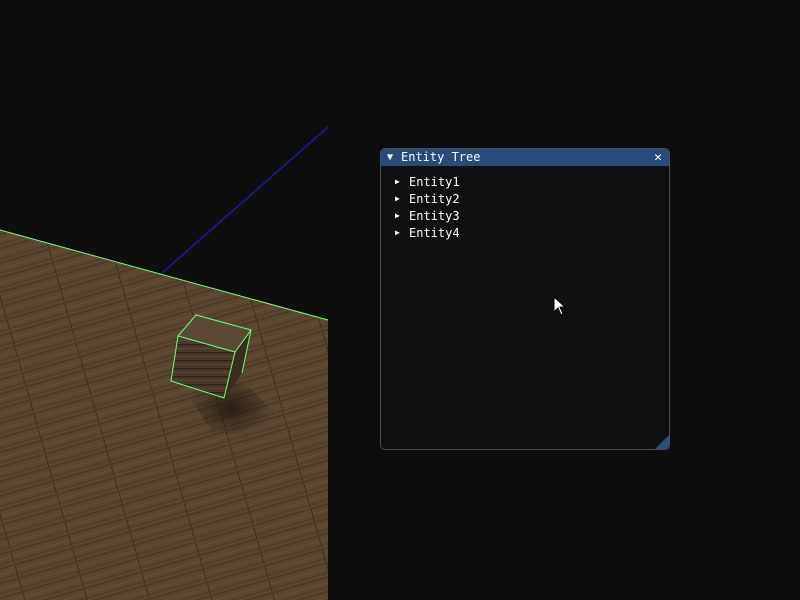 The height and width of the screenshot is (600, 800). Describe the element at coordinates (560, 306) in the screenshot. I see `mouse-cursor-icon` at that location.